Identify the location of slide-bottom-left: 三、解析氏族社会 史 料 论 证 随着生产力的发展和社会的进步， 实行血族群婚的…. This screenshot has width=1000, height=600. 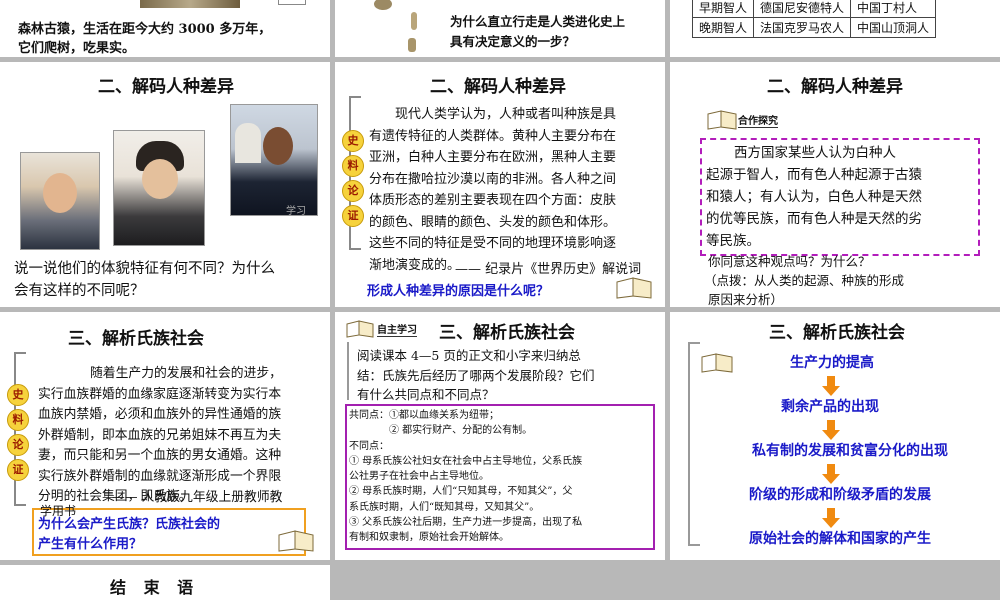
(165, 436).